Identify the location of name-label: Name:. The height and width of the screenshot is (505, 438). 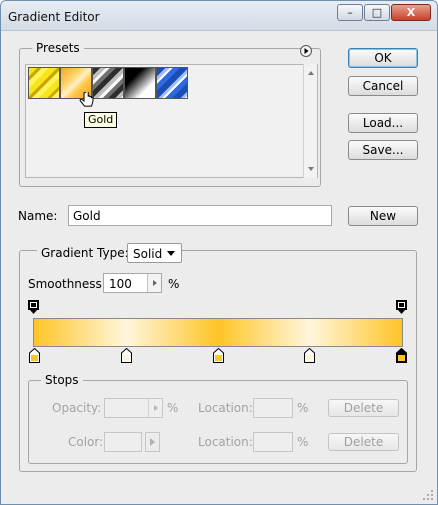
(38, 216).